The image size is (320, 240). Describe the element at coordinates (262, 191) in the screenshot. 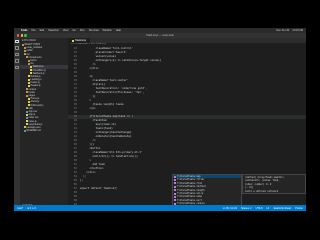

I see `details-line: Calls a defined callback` at that location.